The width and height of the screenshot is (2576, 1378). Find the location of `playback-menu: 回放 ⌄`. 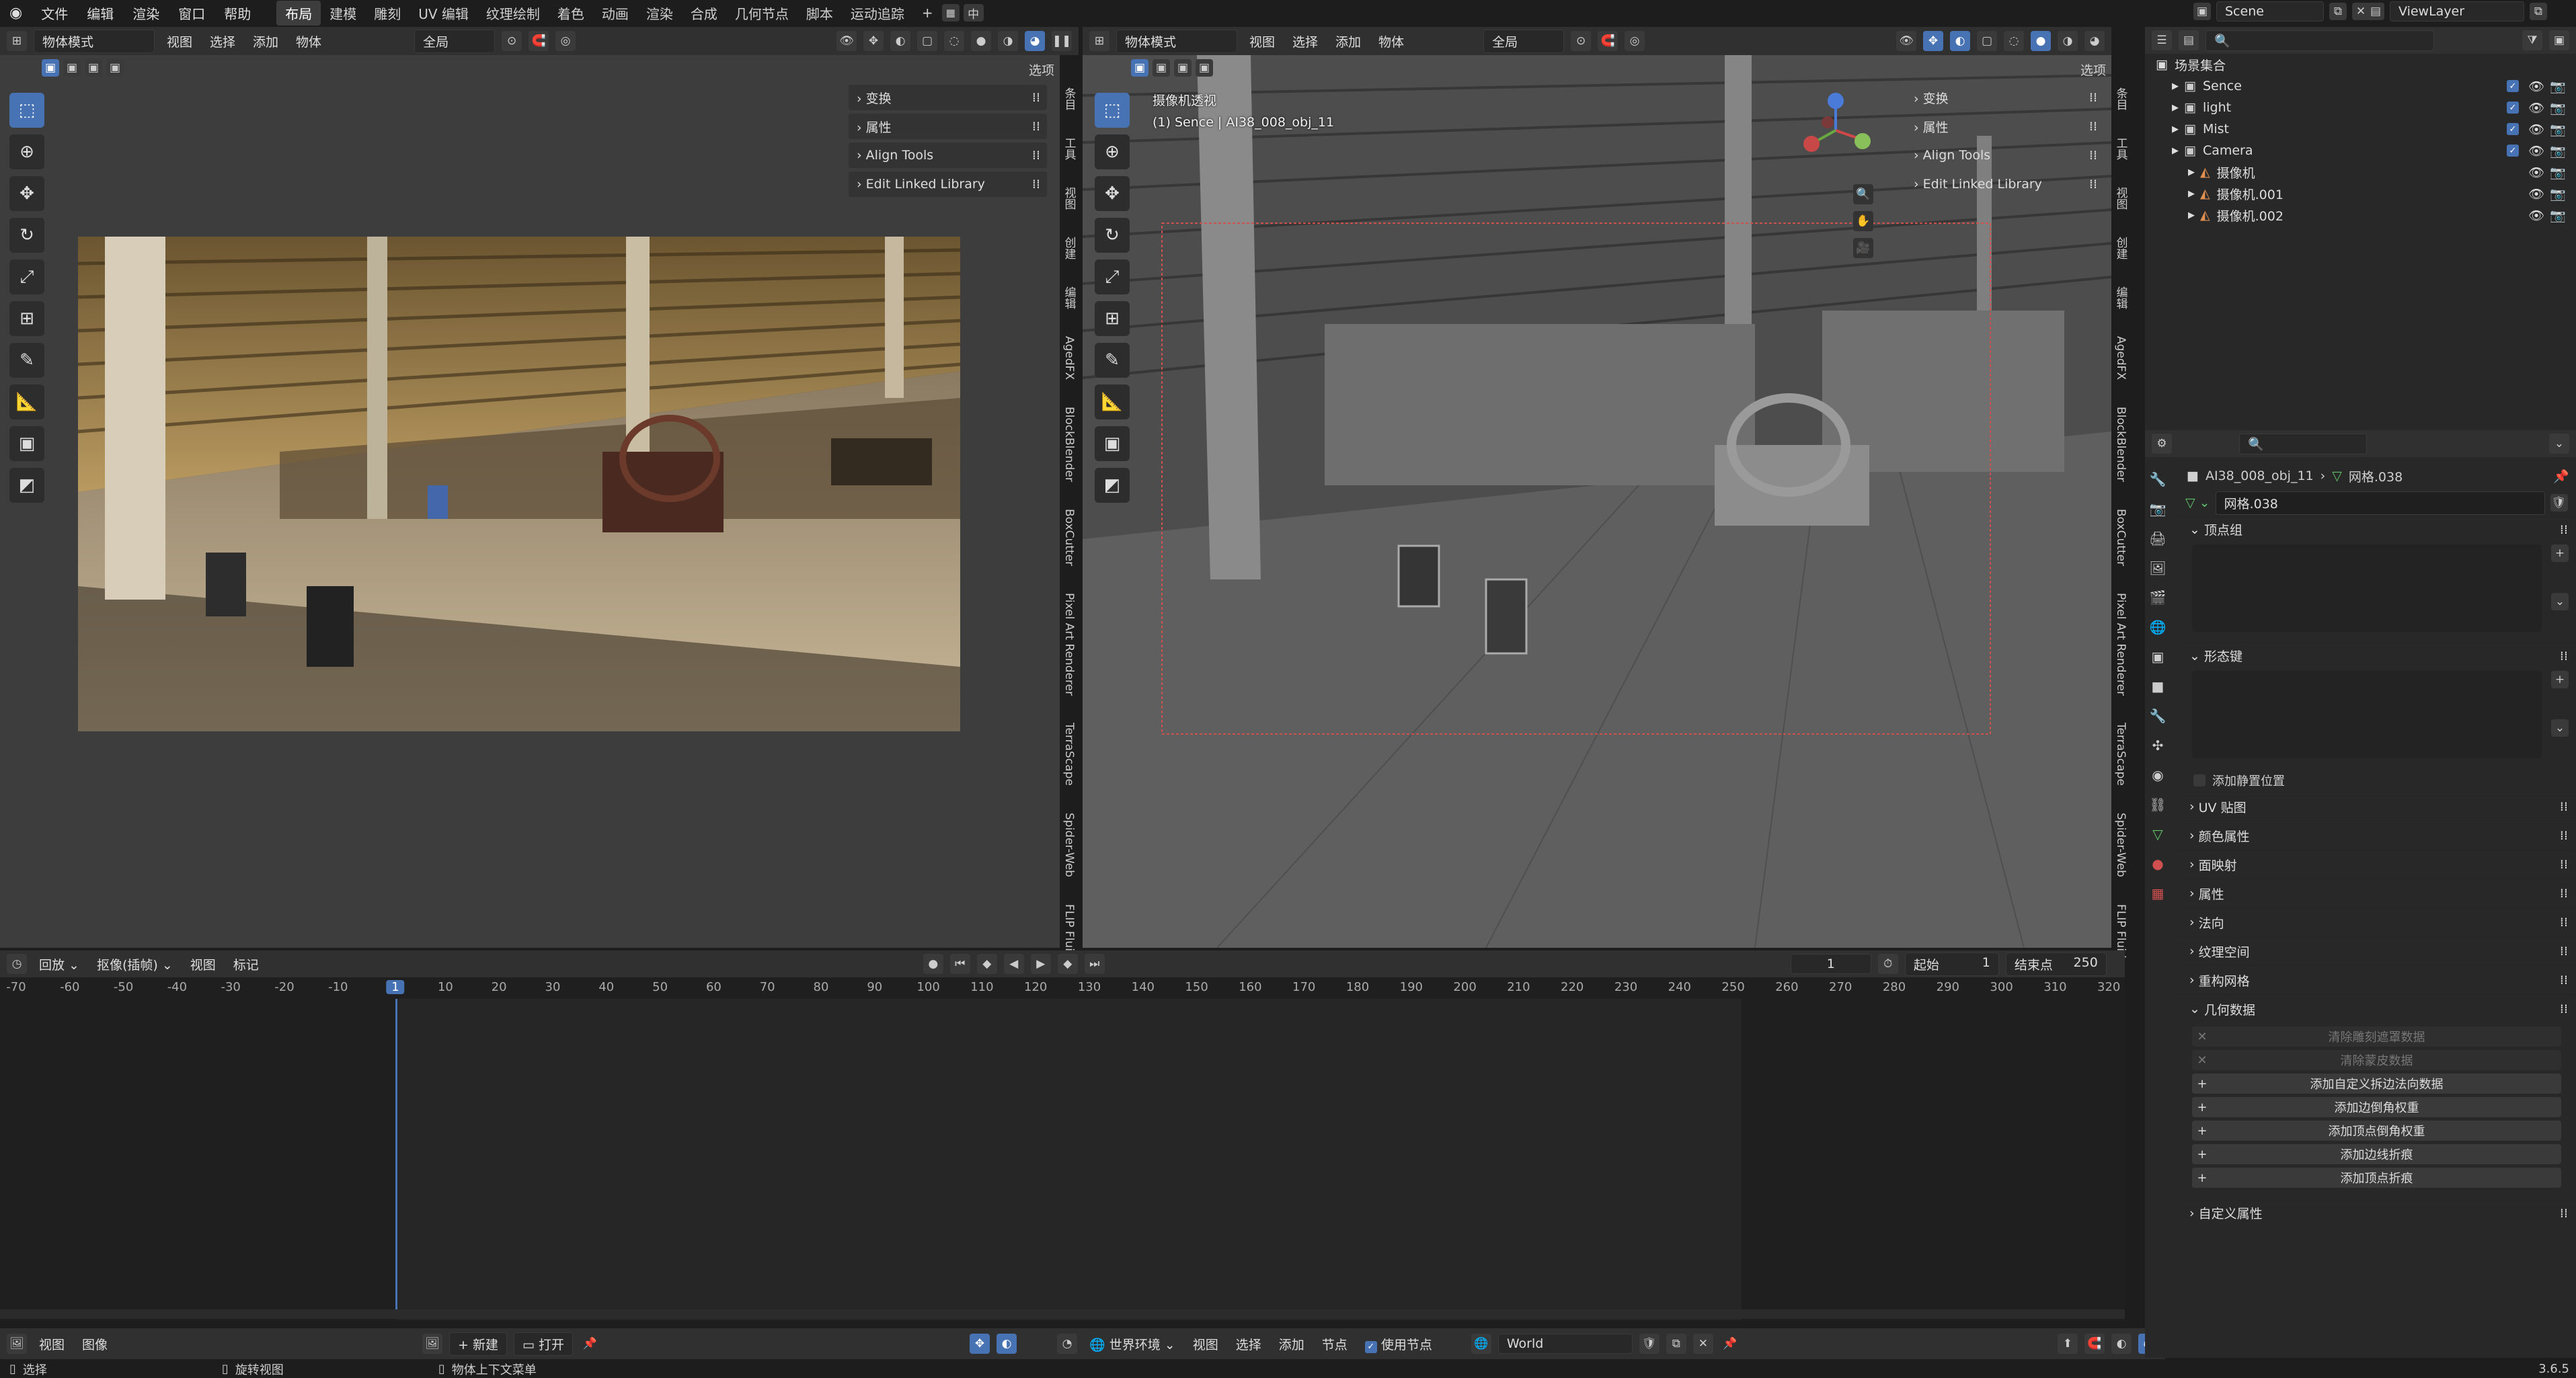

playback-menu: 回放 ⌄ is located at coordinates (60, 965).